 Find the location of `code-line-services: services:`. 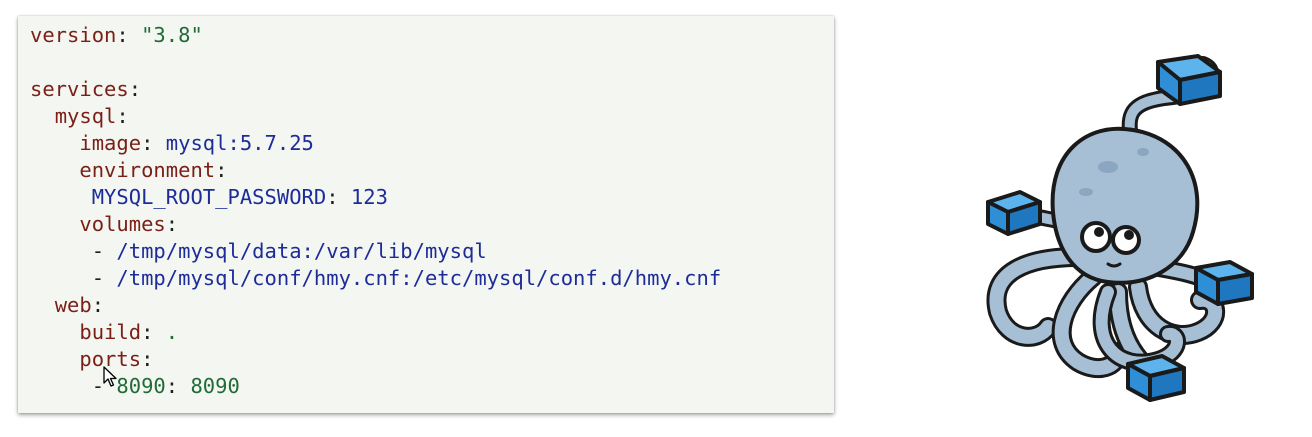

code-line-services: services: is located at coordinates (86, 89).